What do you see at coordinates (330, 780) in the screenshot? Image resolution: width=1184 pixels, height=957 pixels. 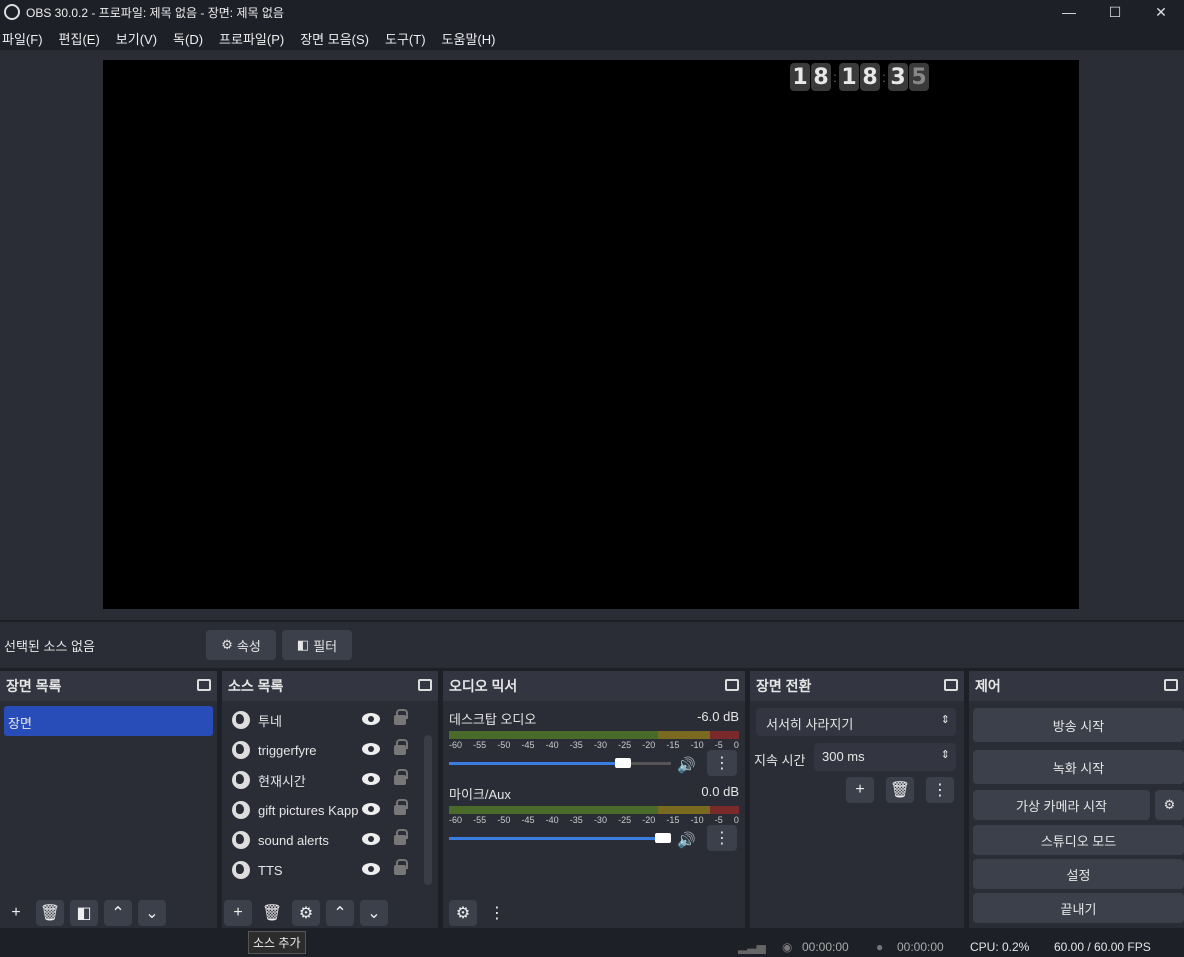 I see `source-item: 현재시간` at bounding box center [330, 780].